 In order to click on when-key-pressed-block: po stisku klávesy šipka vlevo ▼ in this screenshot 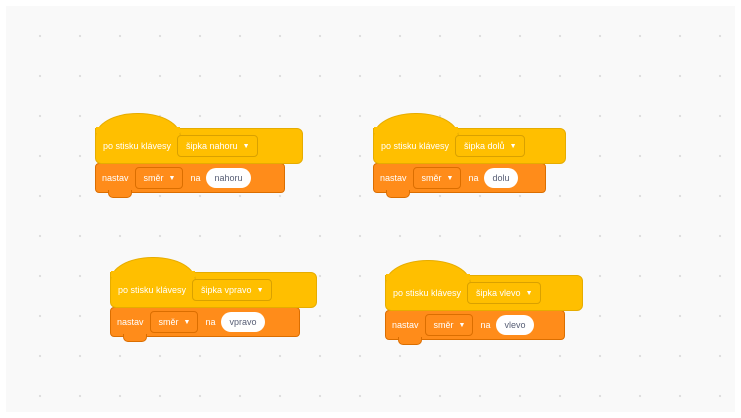, I will do `click(484, 285)`.